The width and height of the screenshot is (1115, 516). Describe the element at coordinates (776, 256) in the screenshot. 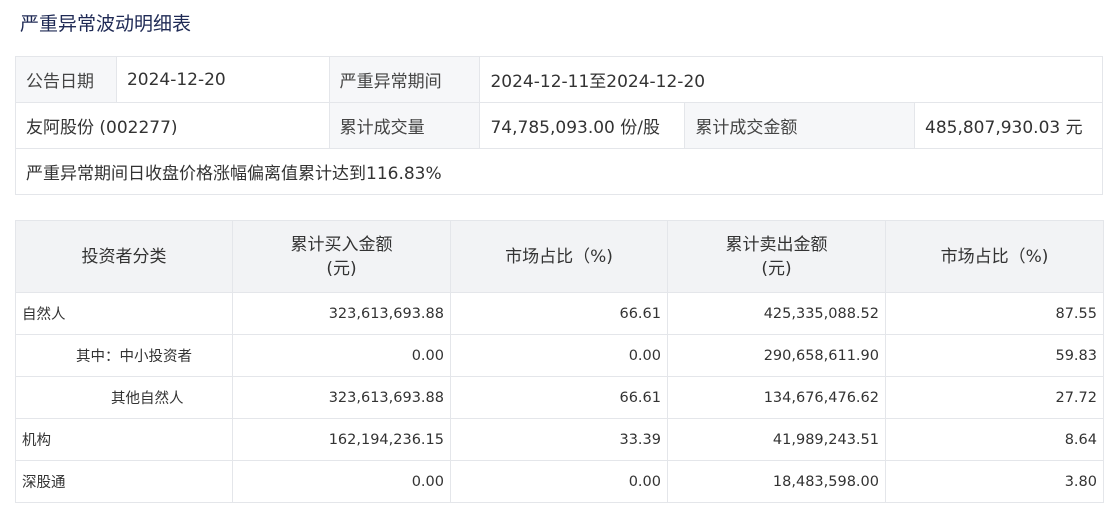

I see `header-sell-amount: 累计卖出金额 (元)` at that location.